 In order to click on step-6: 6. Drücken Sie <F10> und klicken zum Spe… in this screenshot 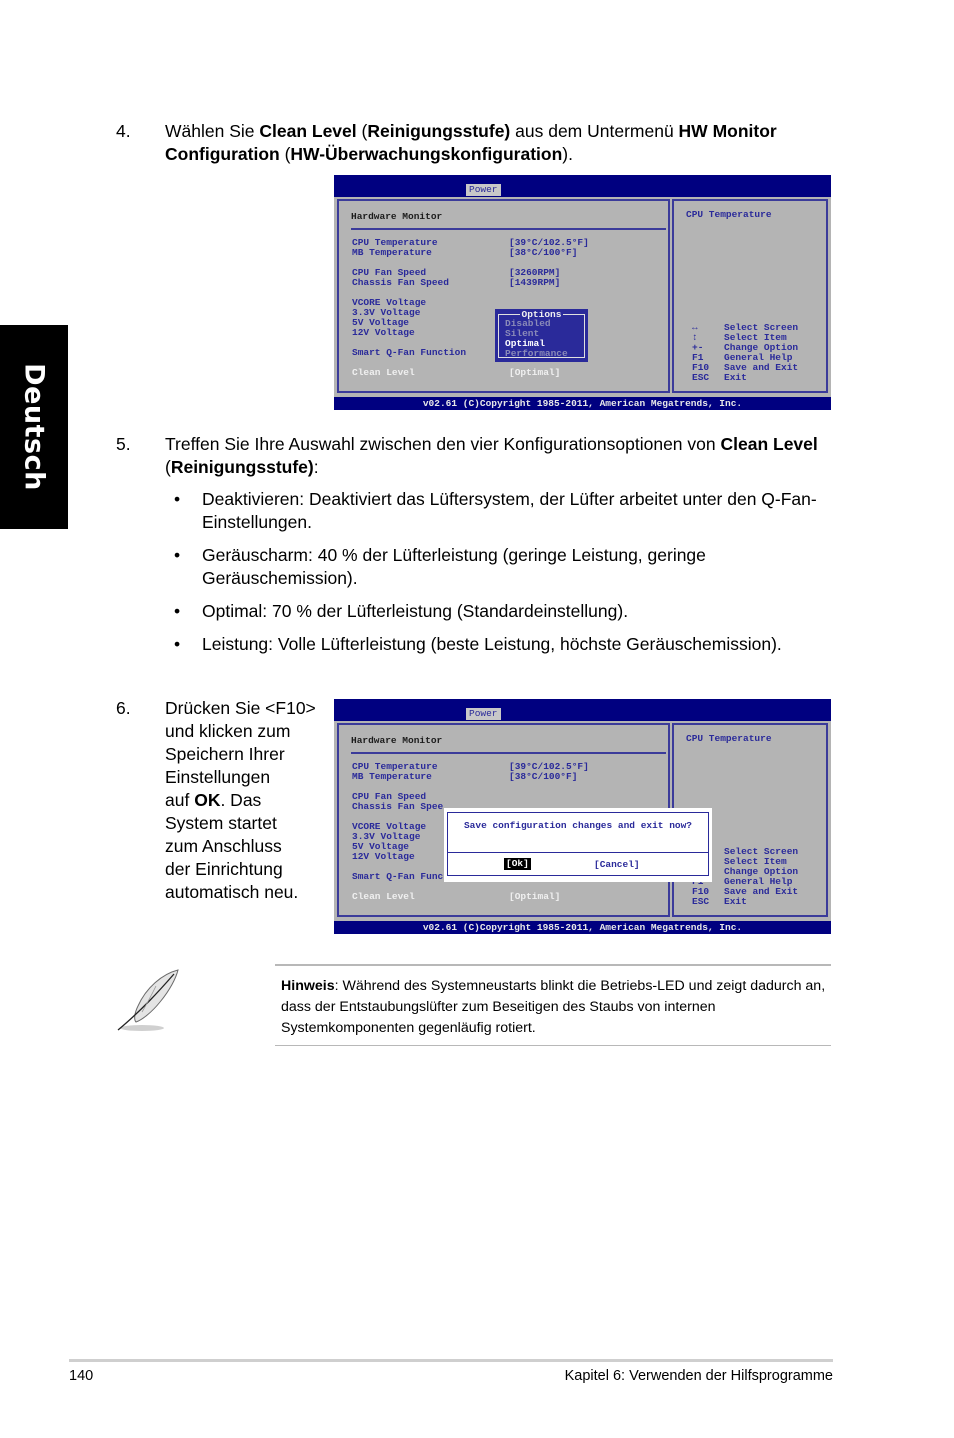, I will do `click(221, 802)`.